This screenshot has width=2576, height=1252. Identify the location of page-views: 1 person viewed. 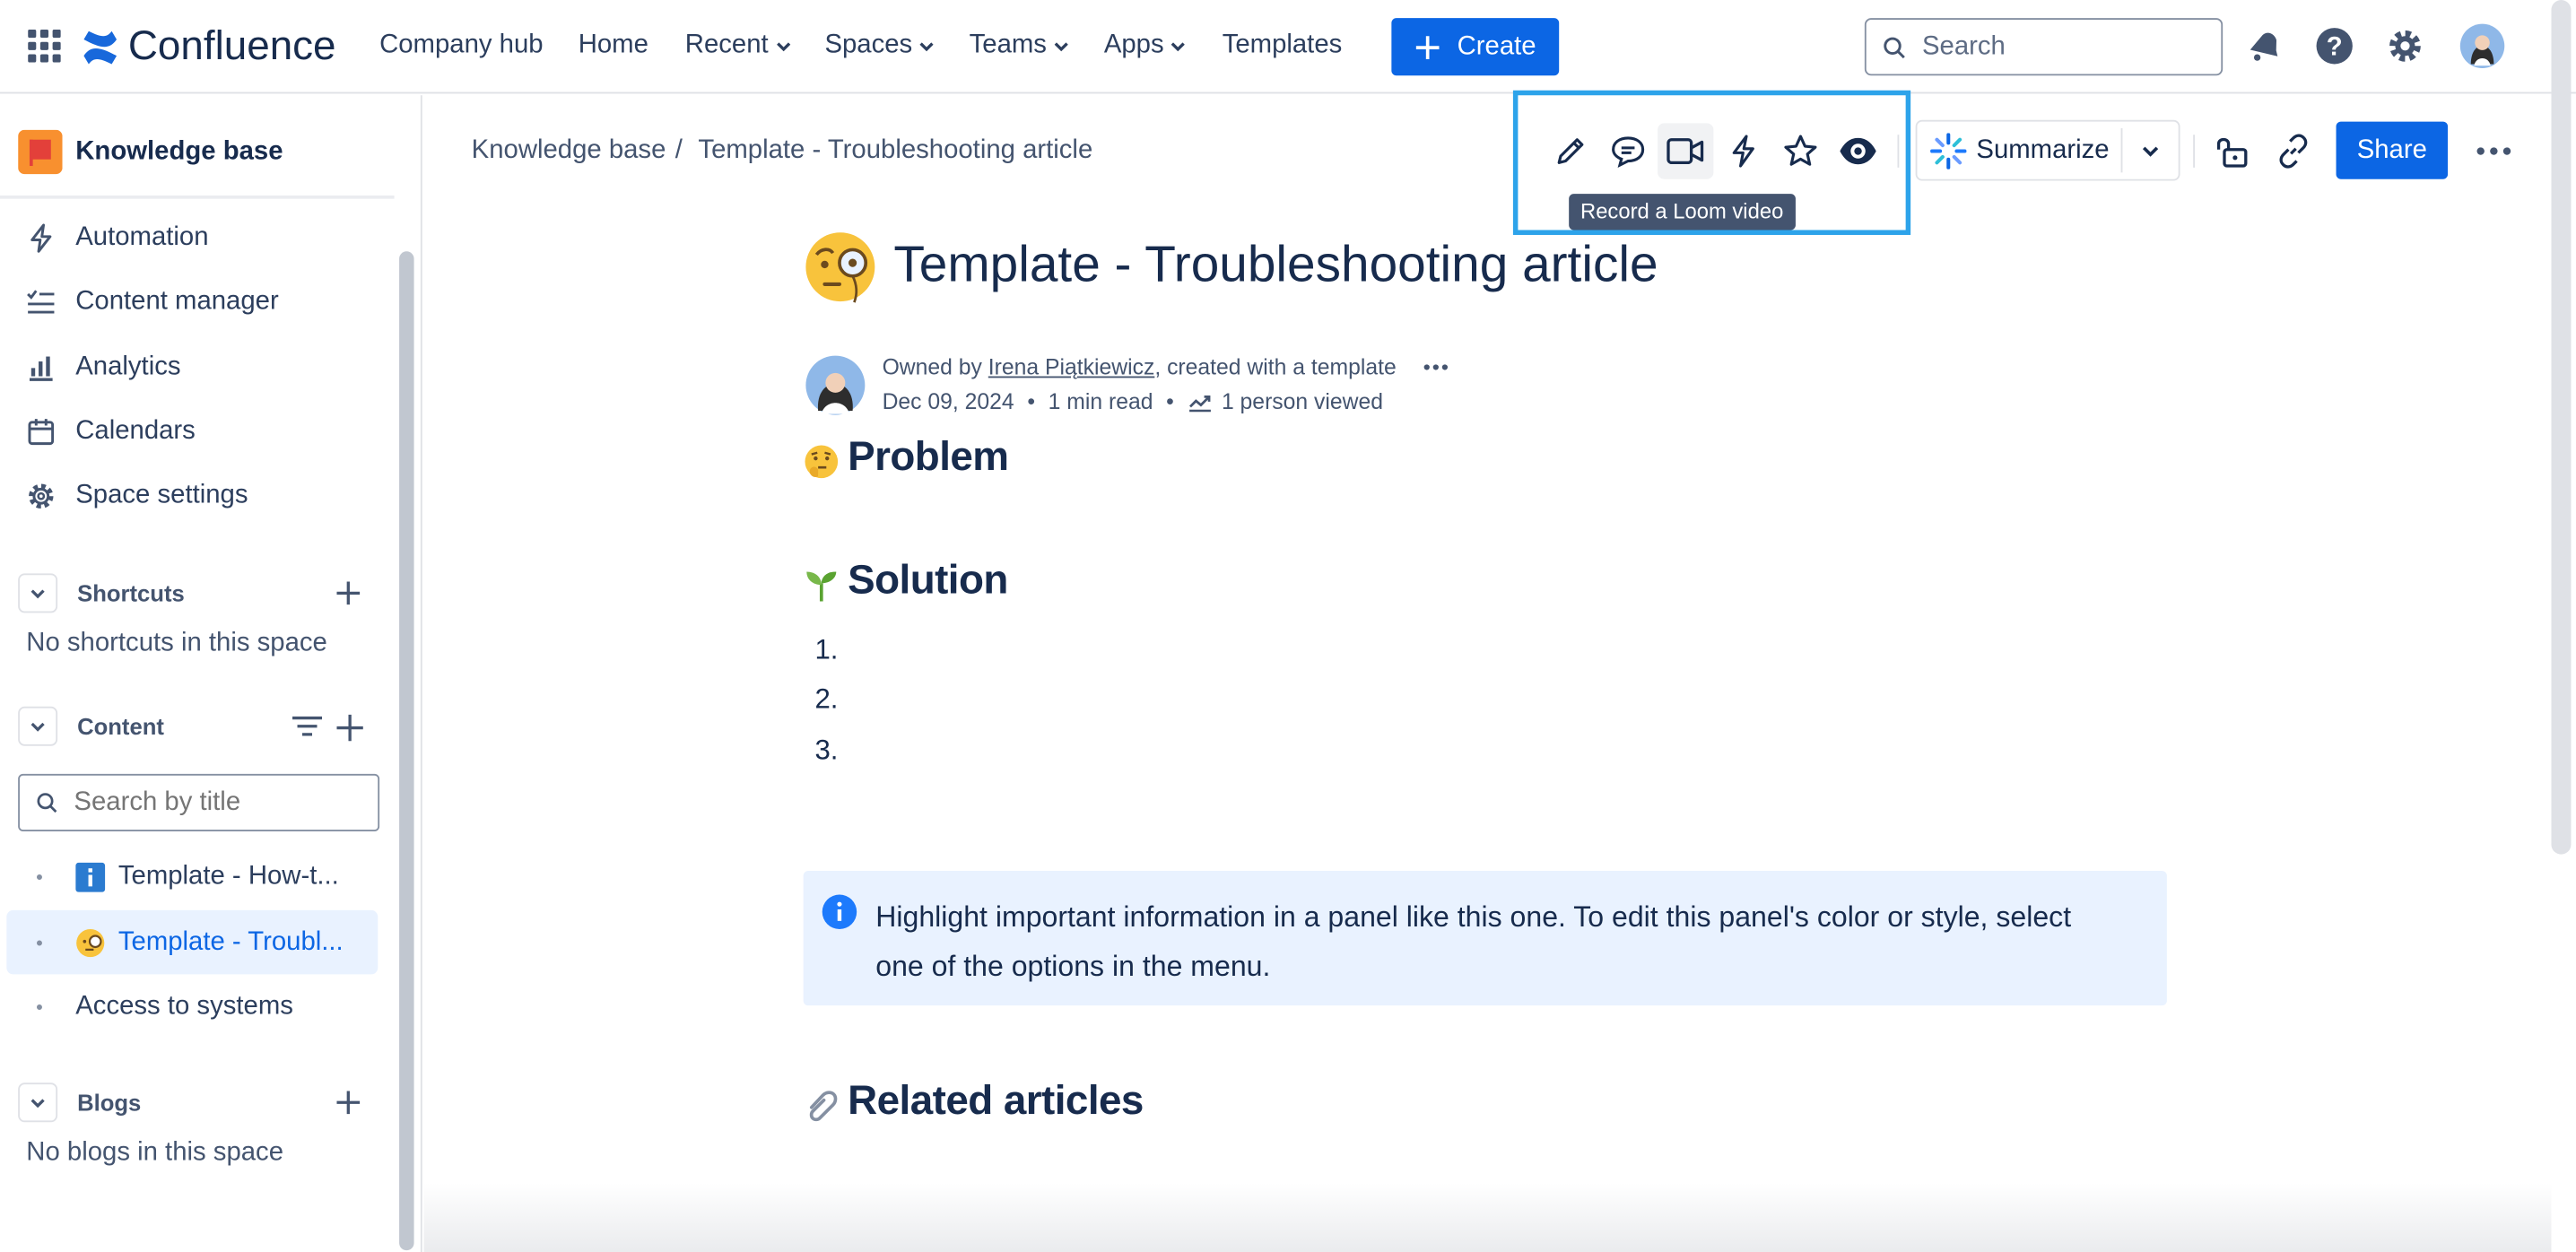
(1285, 401).